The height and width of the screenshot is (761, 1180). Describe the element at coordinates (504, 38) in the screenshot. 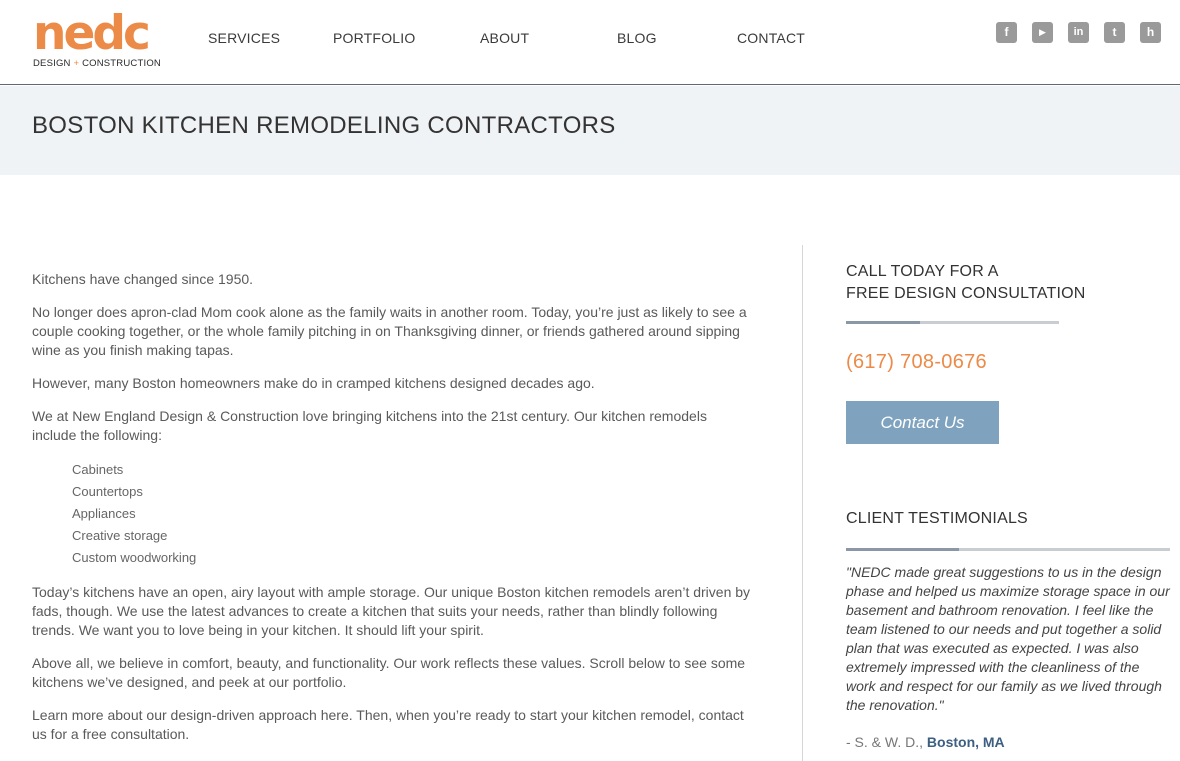

I see `nav-about: ABOUT` at that location.